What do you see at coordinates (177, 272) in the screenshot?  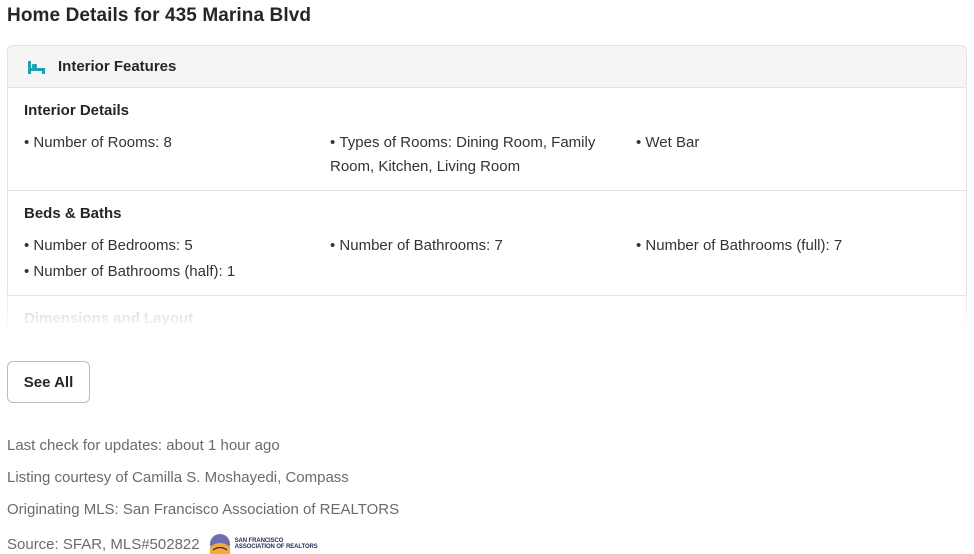 I see `list-item: Number of Bathrooms (half): 1` at bounding box center [177, 272].